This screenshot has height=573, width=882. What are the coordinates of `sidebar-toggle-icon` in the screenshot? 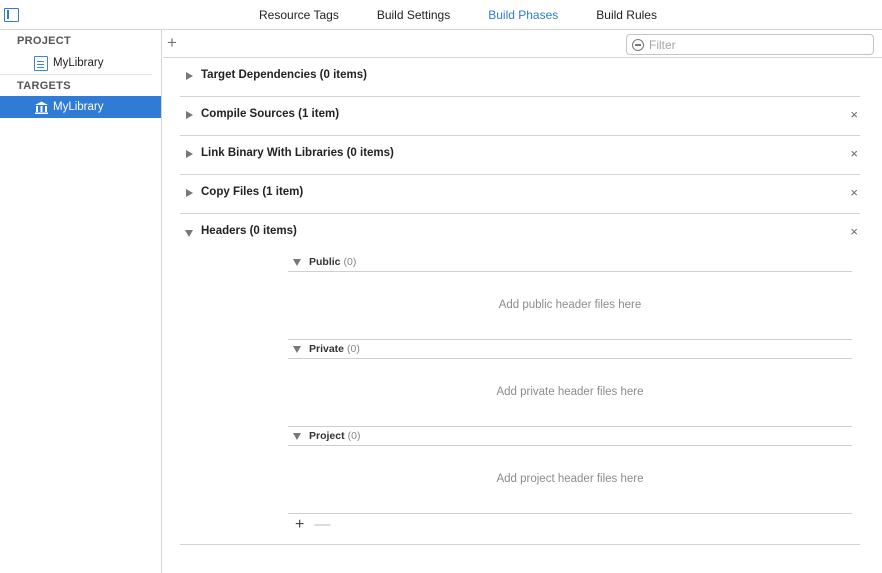 It's located at (11, 15).